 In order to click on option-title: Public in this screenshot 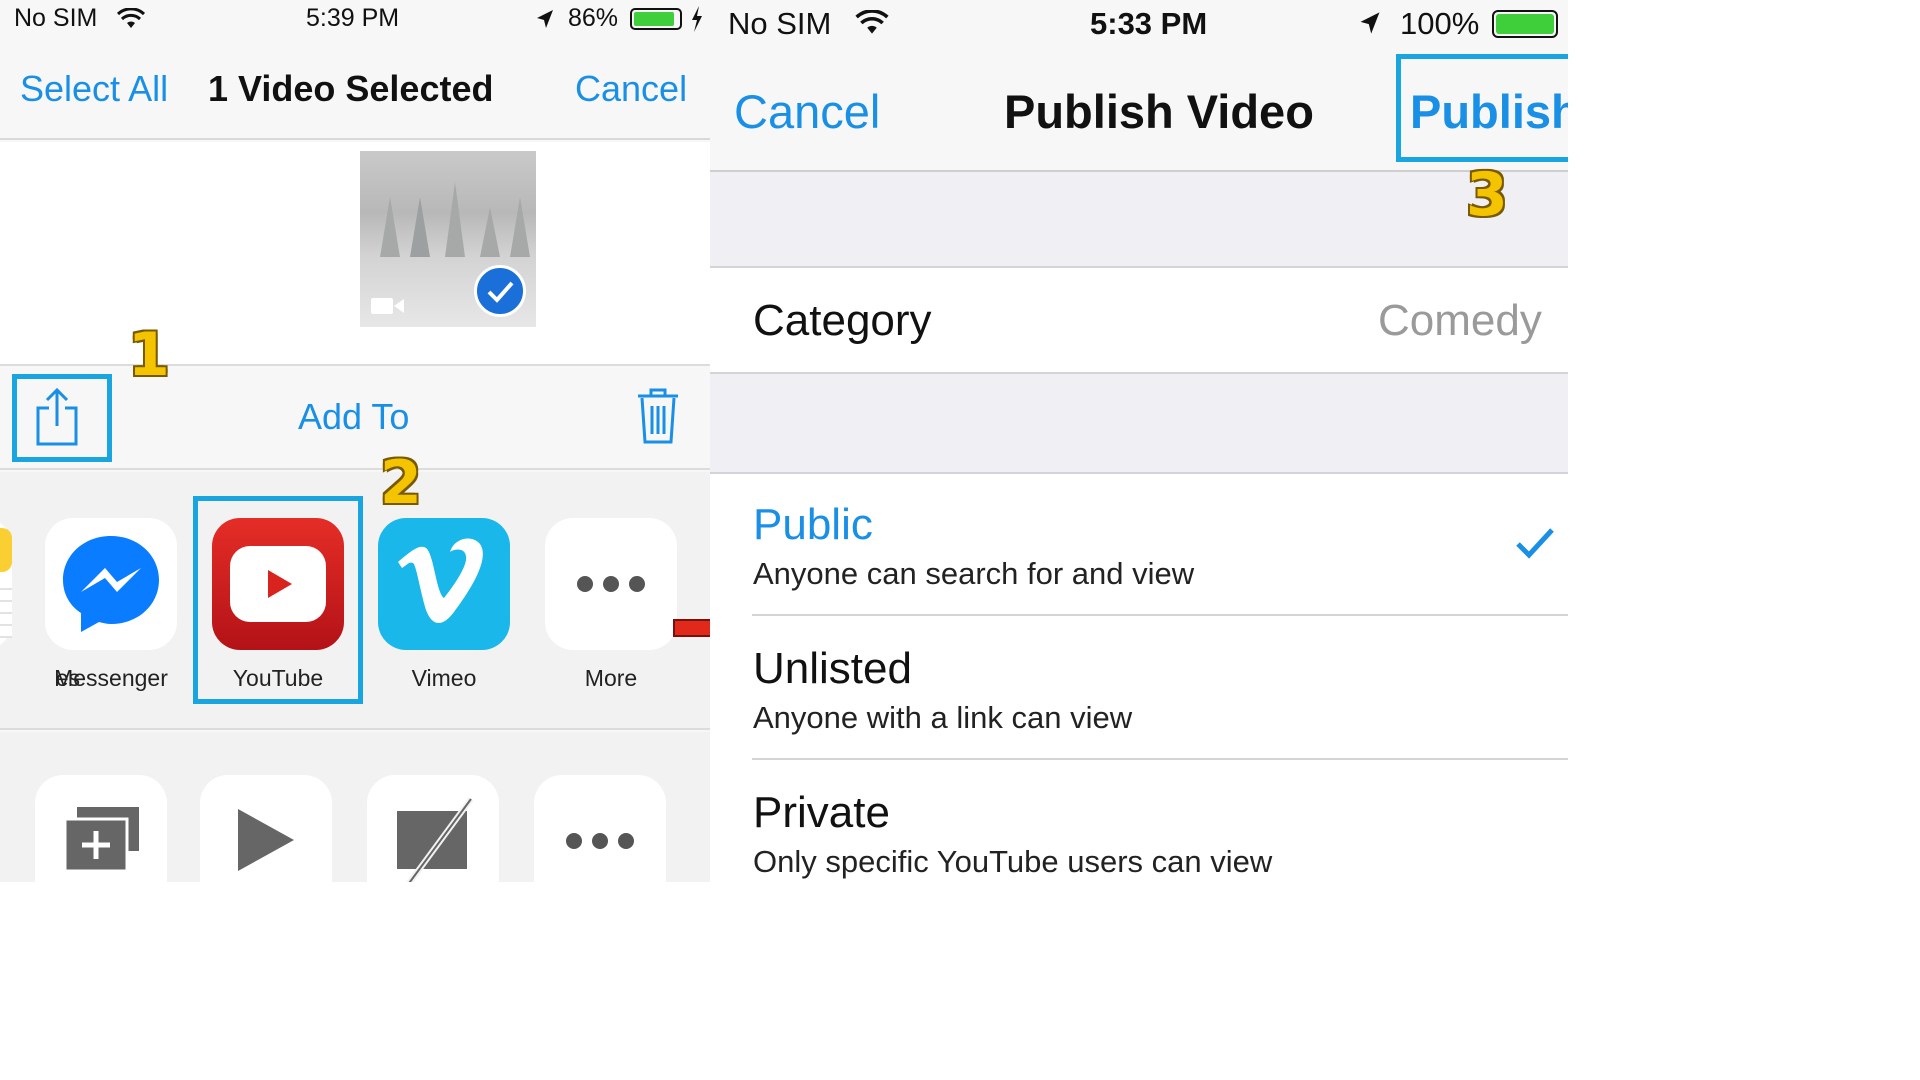, I will do `click(813, 524)`.